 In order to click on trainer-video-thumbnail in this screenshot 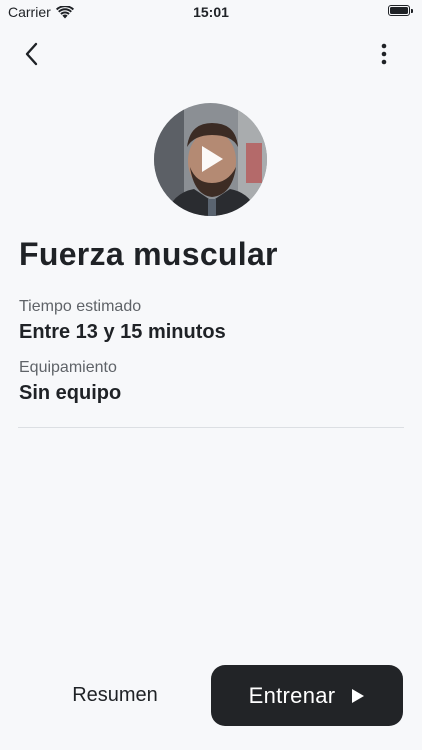, I will do `click(210, 159)`.